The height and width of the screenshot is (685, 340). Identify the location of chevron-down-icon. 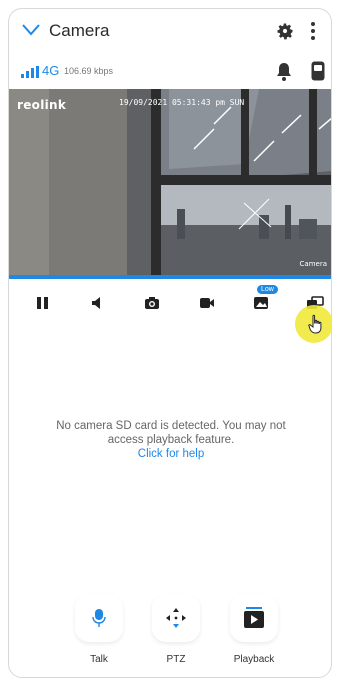
(31, 30).